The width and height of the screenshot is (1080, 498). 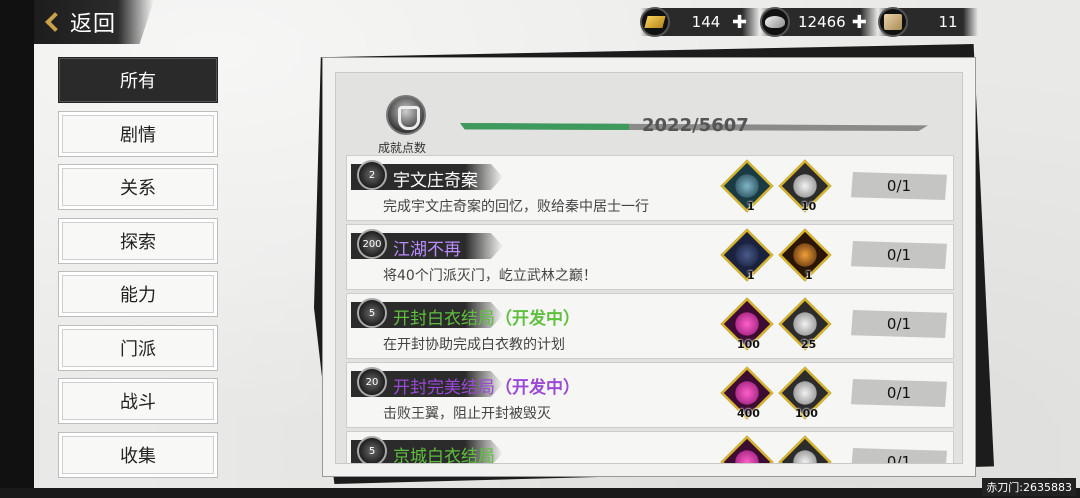 What do you see at coordinates (372, 382) in the screenshot?
I see `achievement-points-badge: 20` at bounding box center [372, 382].